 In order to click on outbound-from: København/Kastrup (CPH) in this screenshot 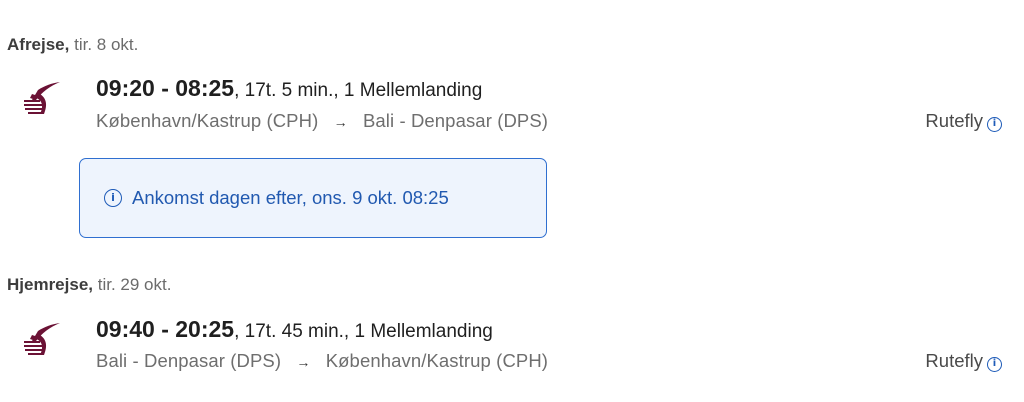, I will do `click(207, 120)`.